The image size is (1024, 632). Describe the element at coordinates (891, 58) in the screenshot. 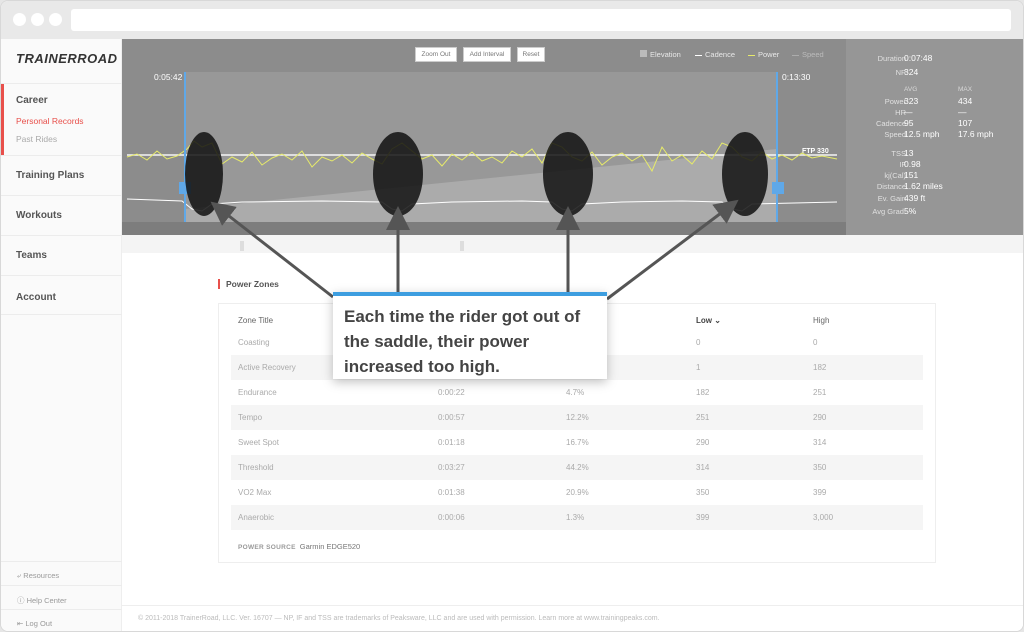

I see `stat-duration-label: Duration` at that location.